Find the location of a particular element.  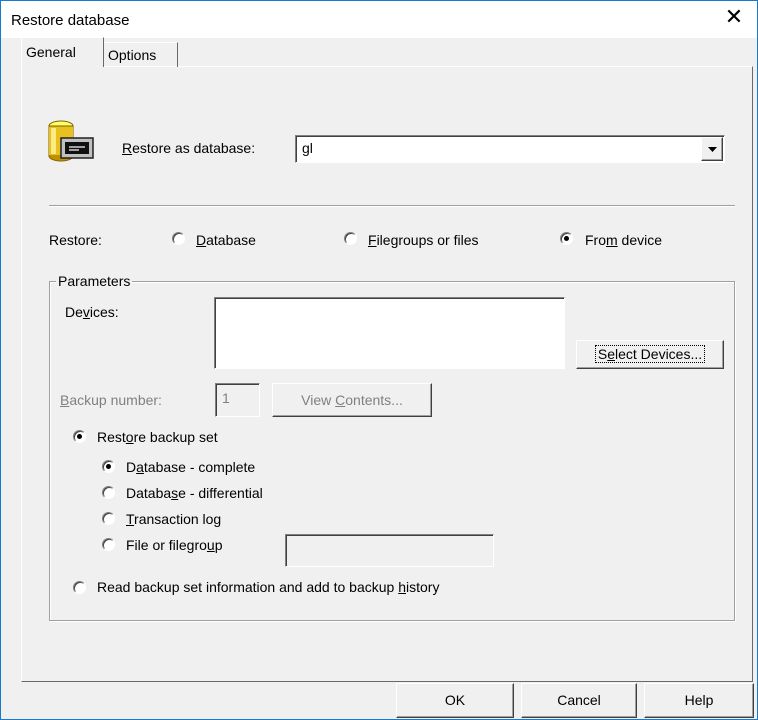

cancel-label: Cancel is located at coordinates (579, 700).